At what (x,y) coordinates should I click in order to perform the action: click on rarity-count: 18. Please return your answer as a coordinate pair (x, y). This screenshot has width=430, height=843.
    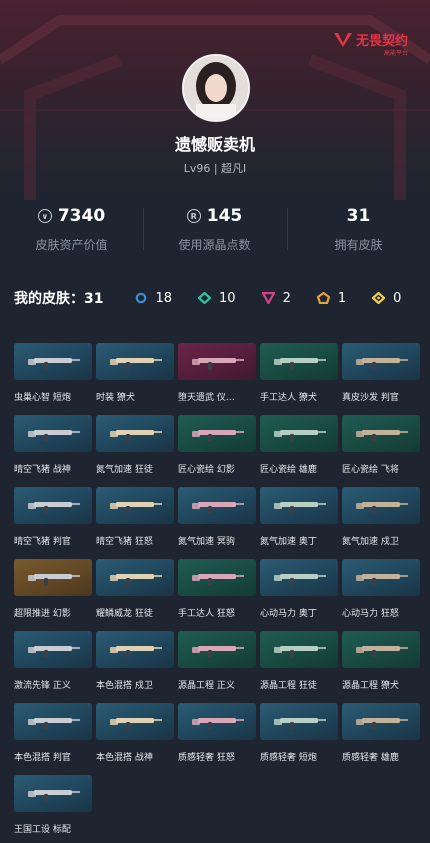
    Looking at the image, I should click on (164, 298).